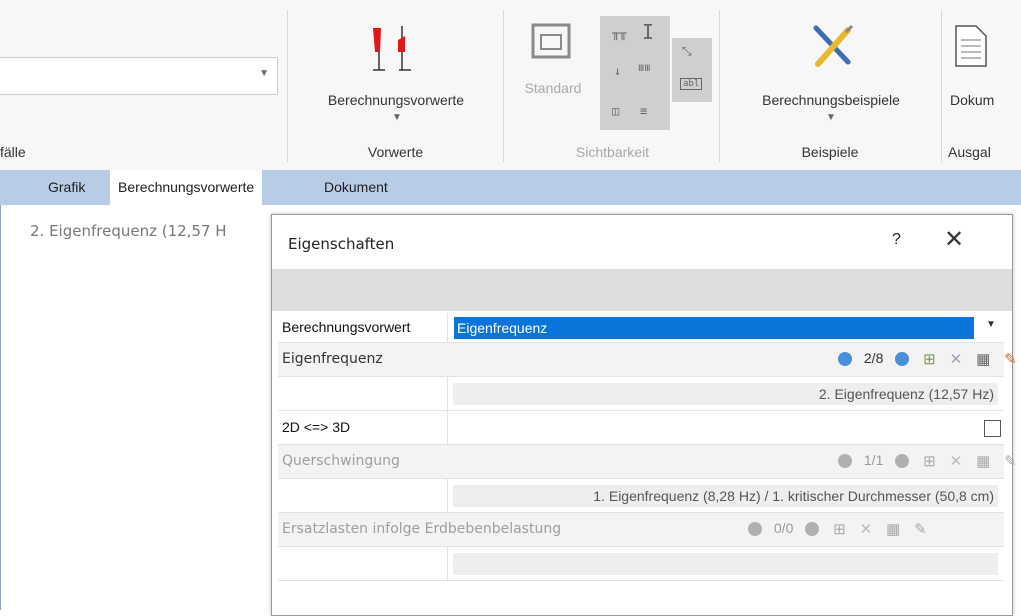 This screenshot has height=616, width=1021. What do you see at coordinates (833, 45) in the screenshot?
I see `tools-icon` at bounding box center [833, 45].